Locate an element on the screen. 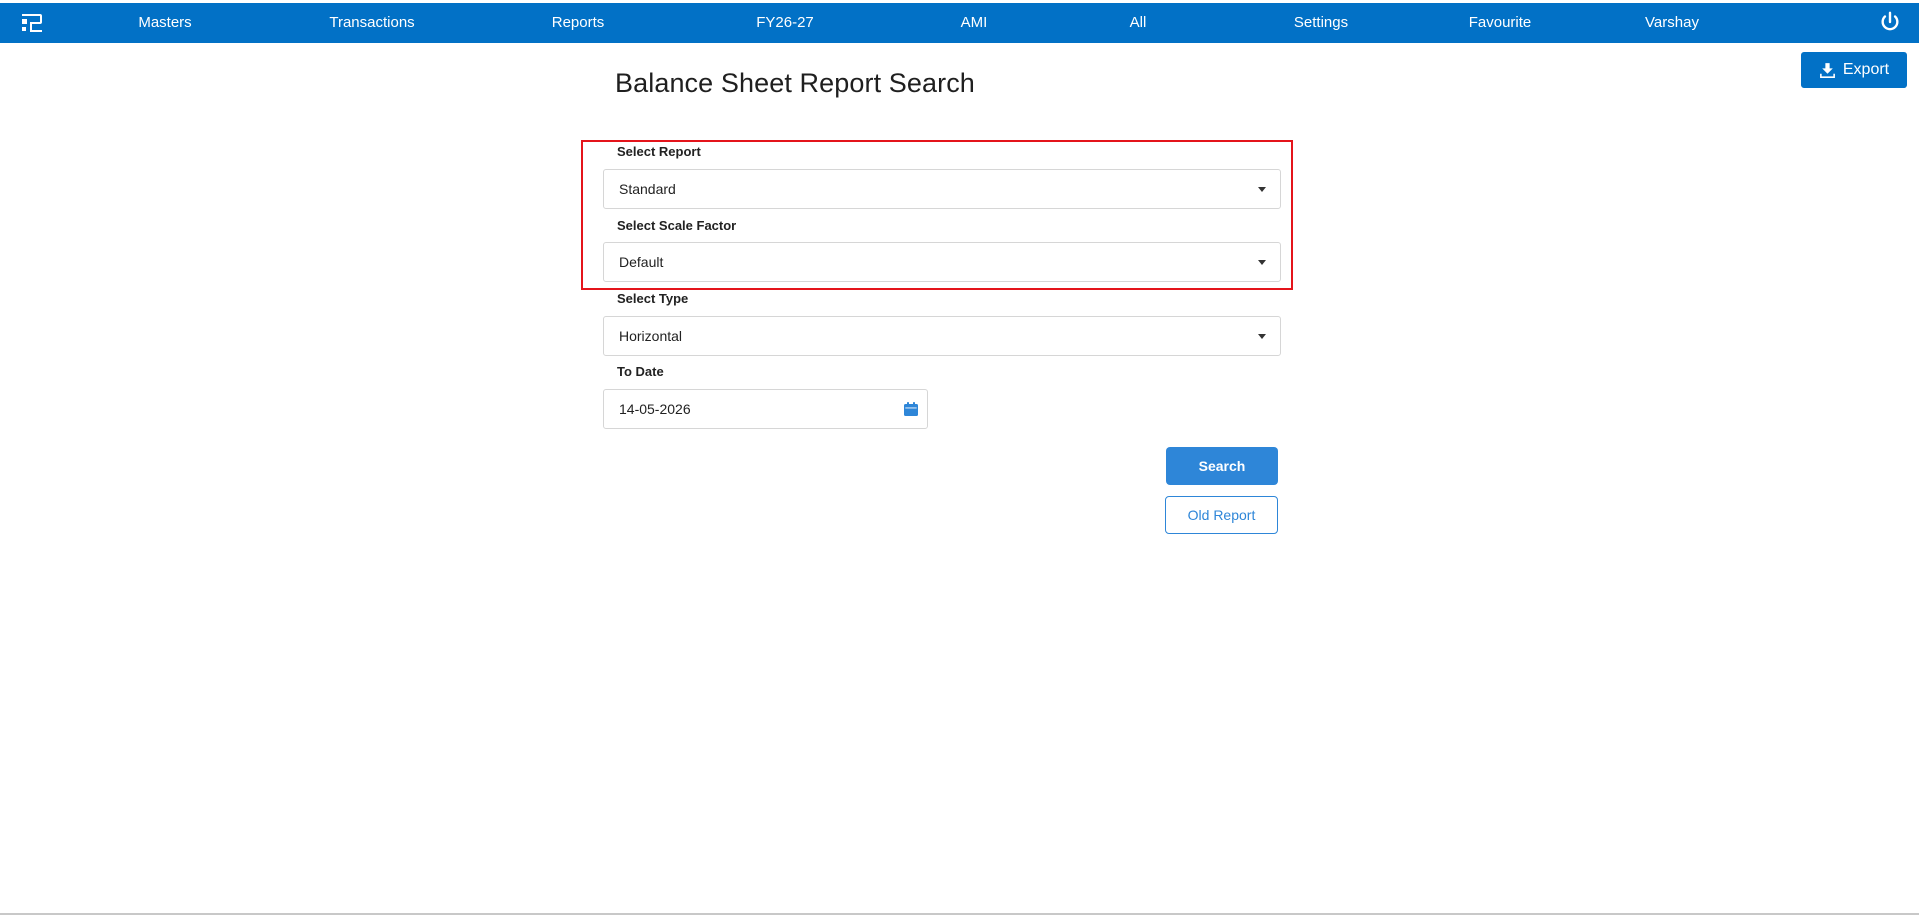  select-report-dropdown: Standard is located at coordinates (942, 189).